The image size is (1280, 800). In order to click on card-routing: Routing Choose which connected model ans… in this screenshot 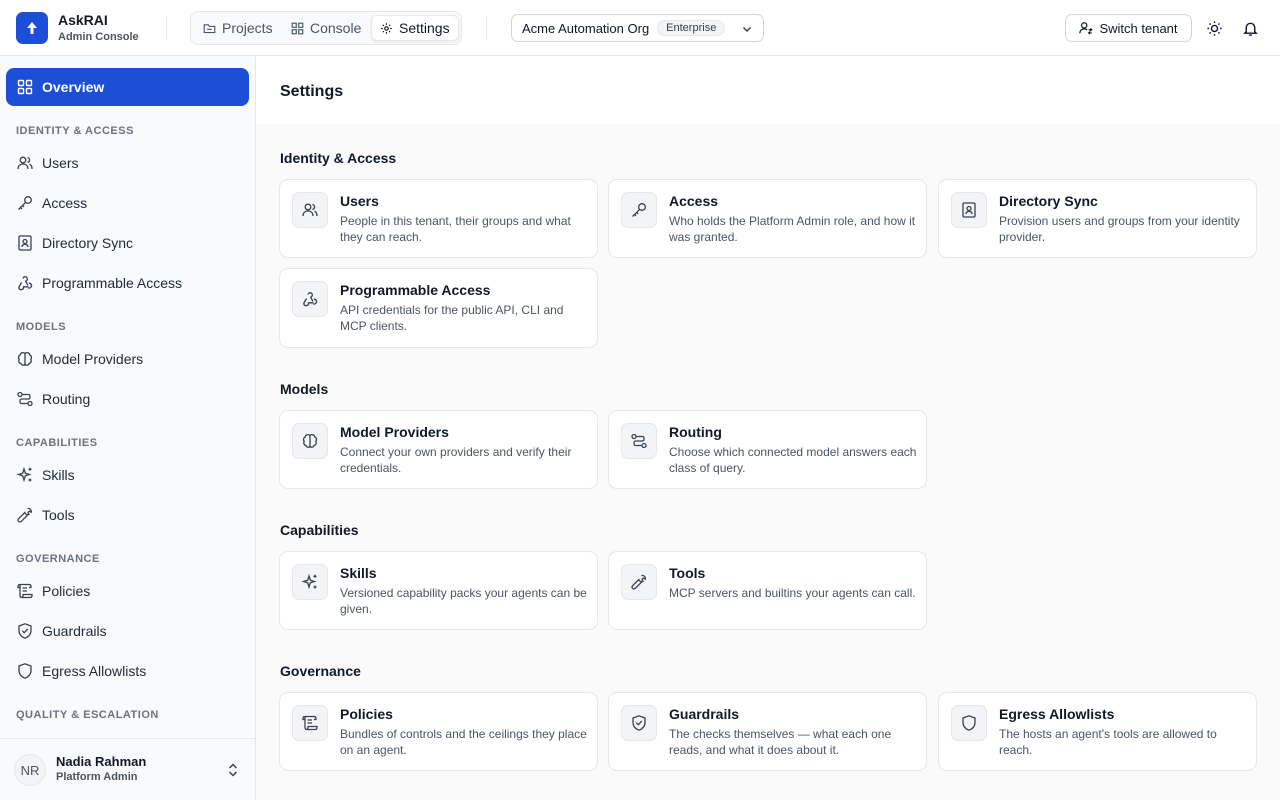, I will do `click(767, 449)`.